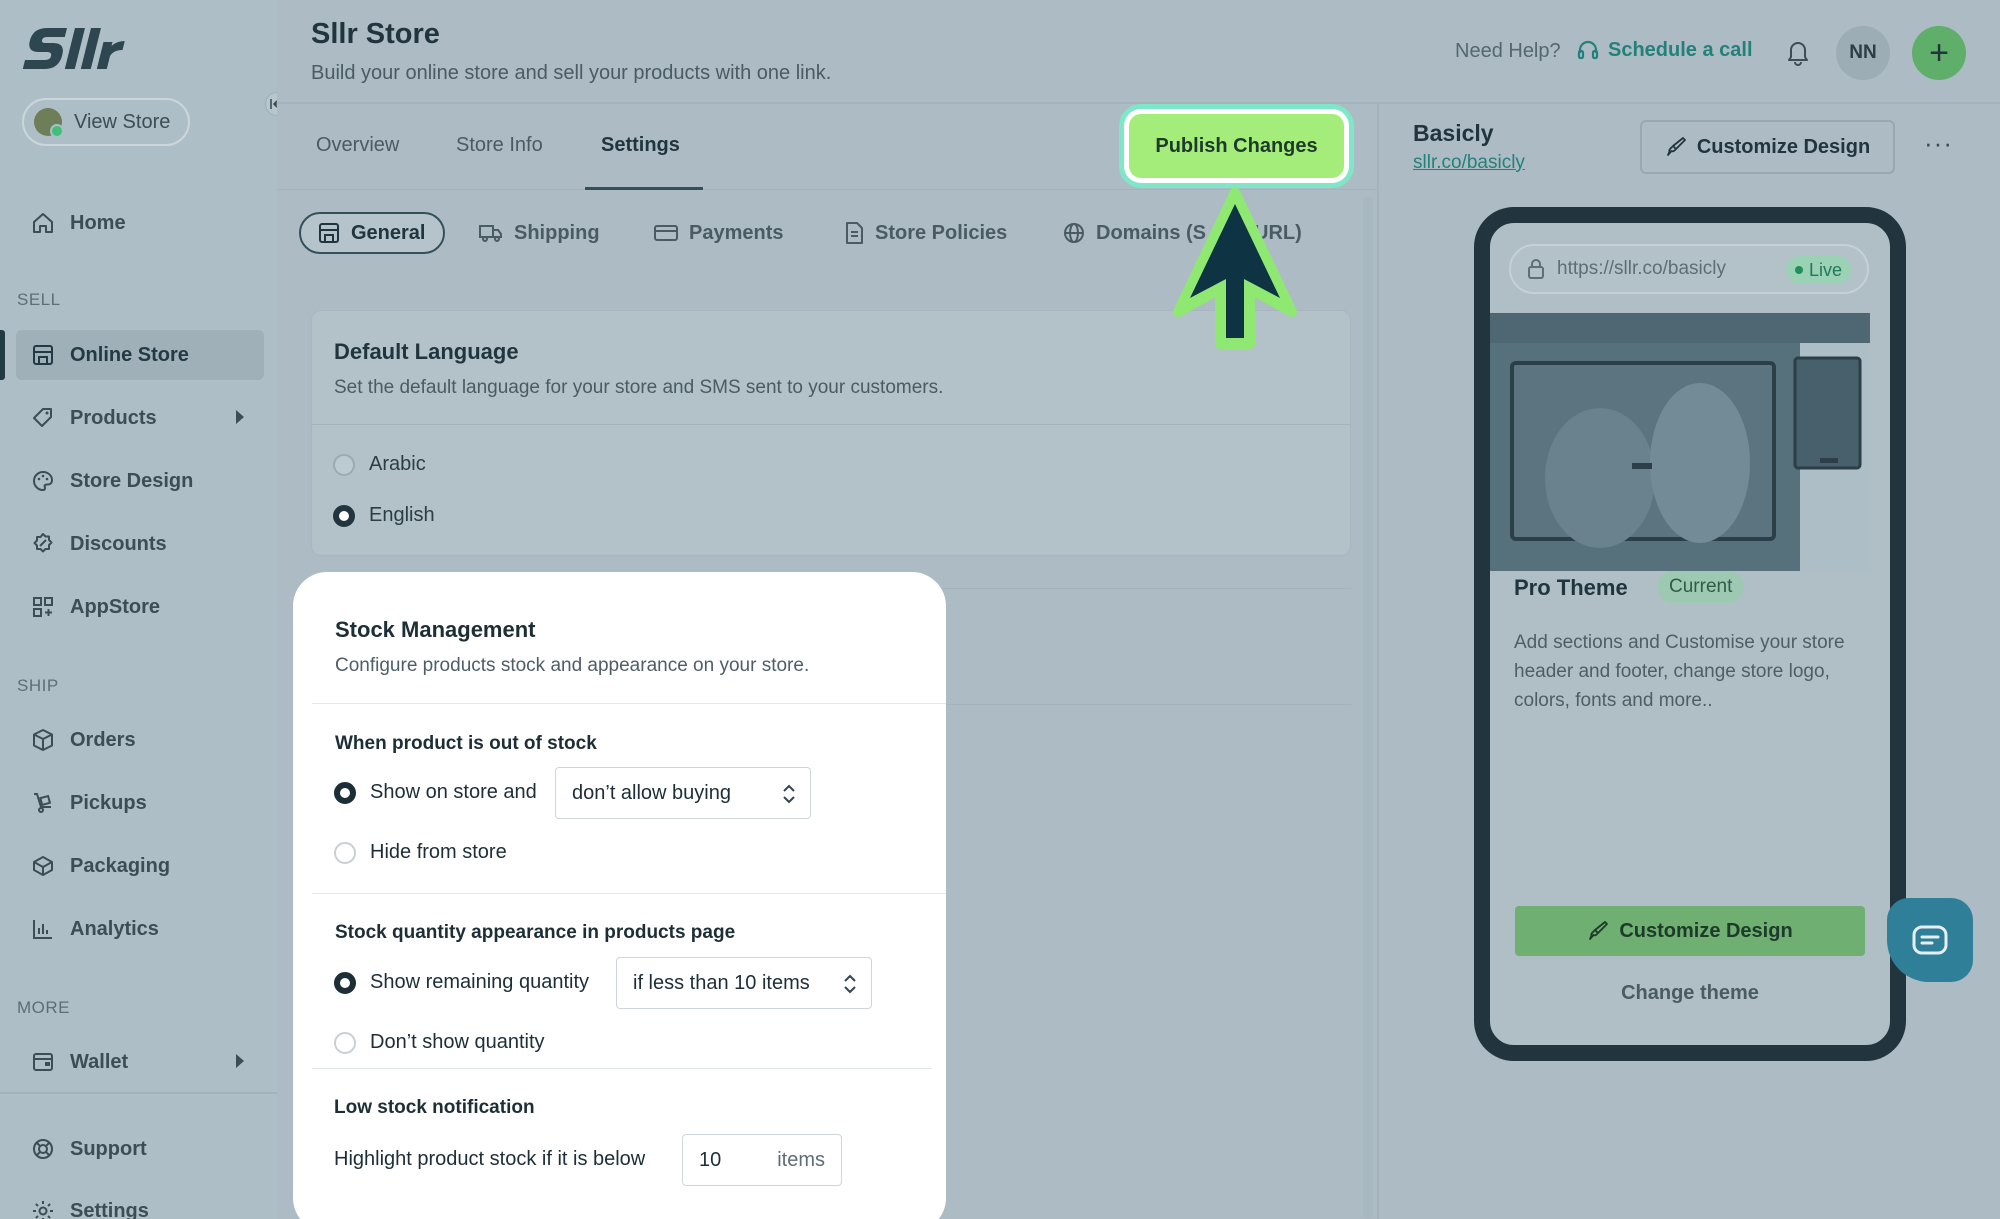 The image size is (2000, 1219). Describe the element at coordinates (108, 1148) in the screenshot. I see `sidebar-item-label: Support` at that location.